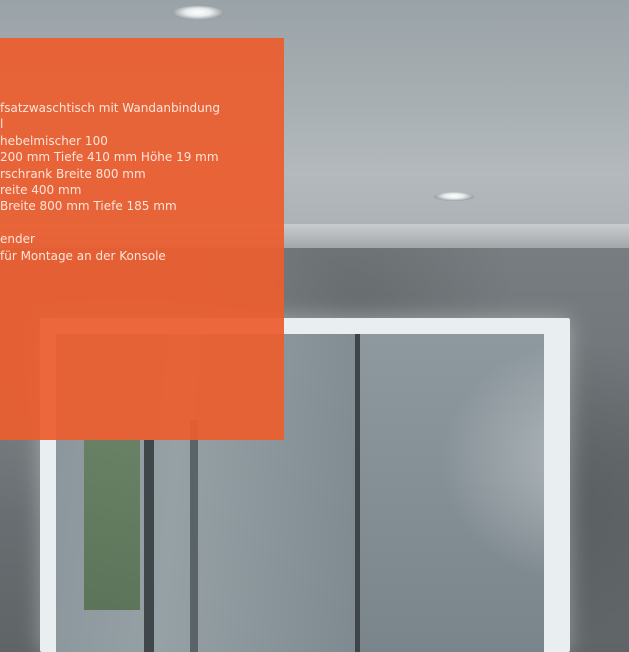 Image resolution: width=629 pixels, height=652 pixels. Describe the element at coordinates (17, 239) in the screenshot. I see `spec-line: ender` at that location.